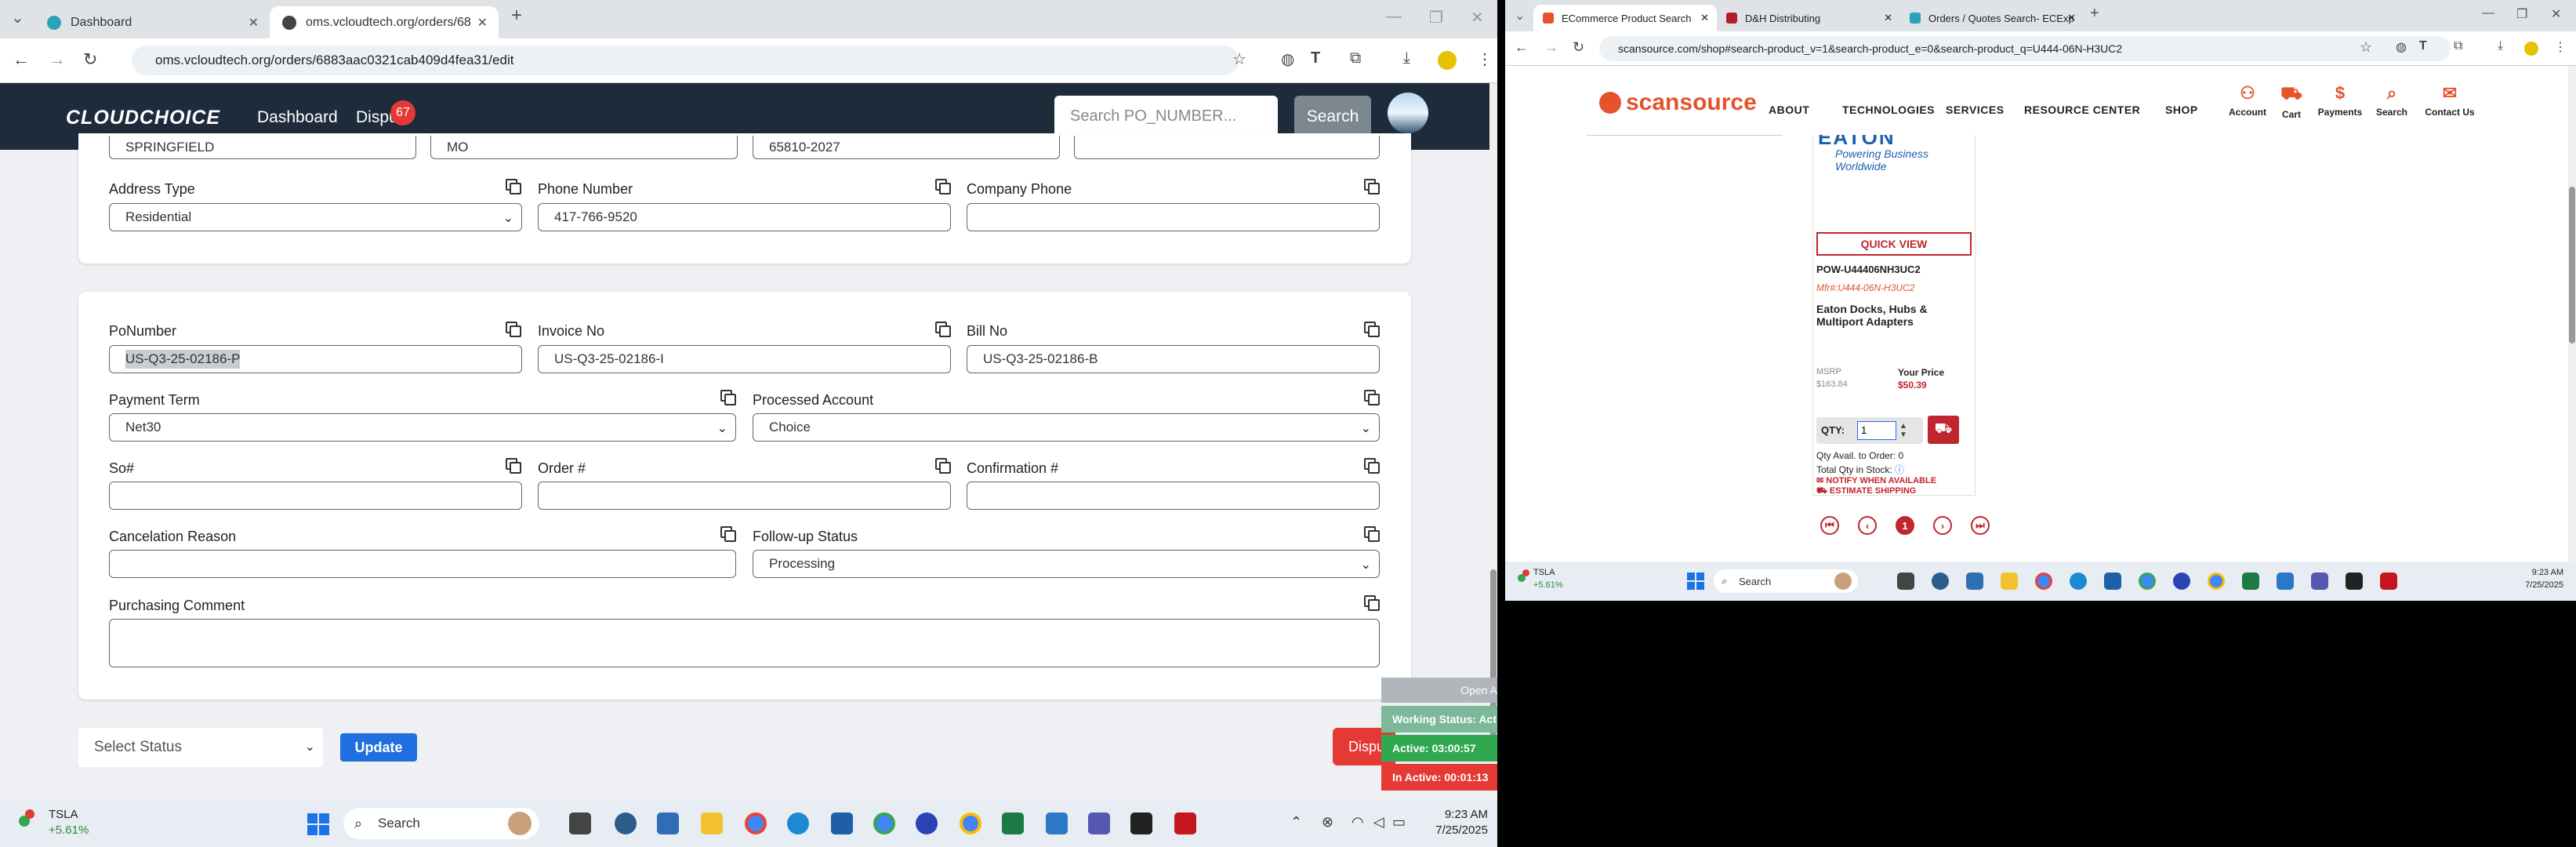 This screenshot has width=2576, height=847. Describe the element at coordinates (2388, 581) in the screenshot. I see `acrobat-icon` at that location.